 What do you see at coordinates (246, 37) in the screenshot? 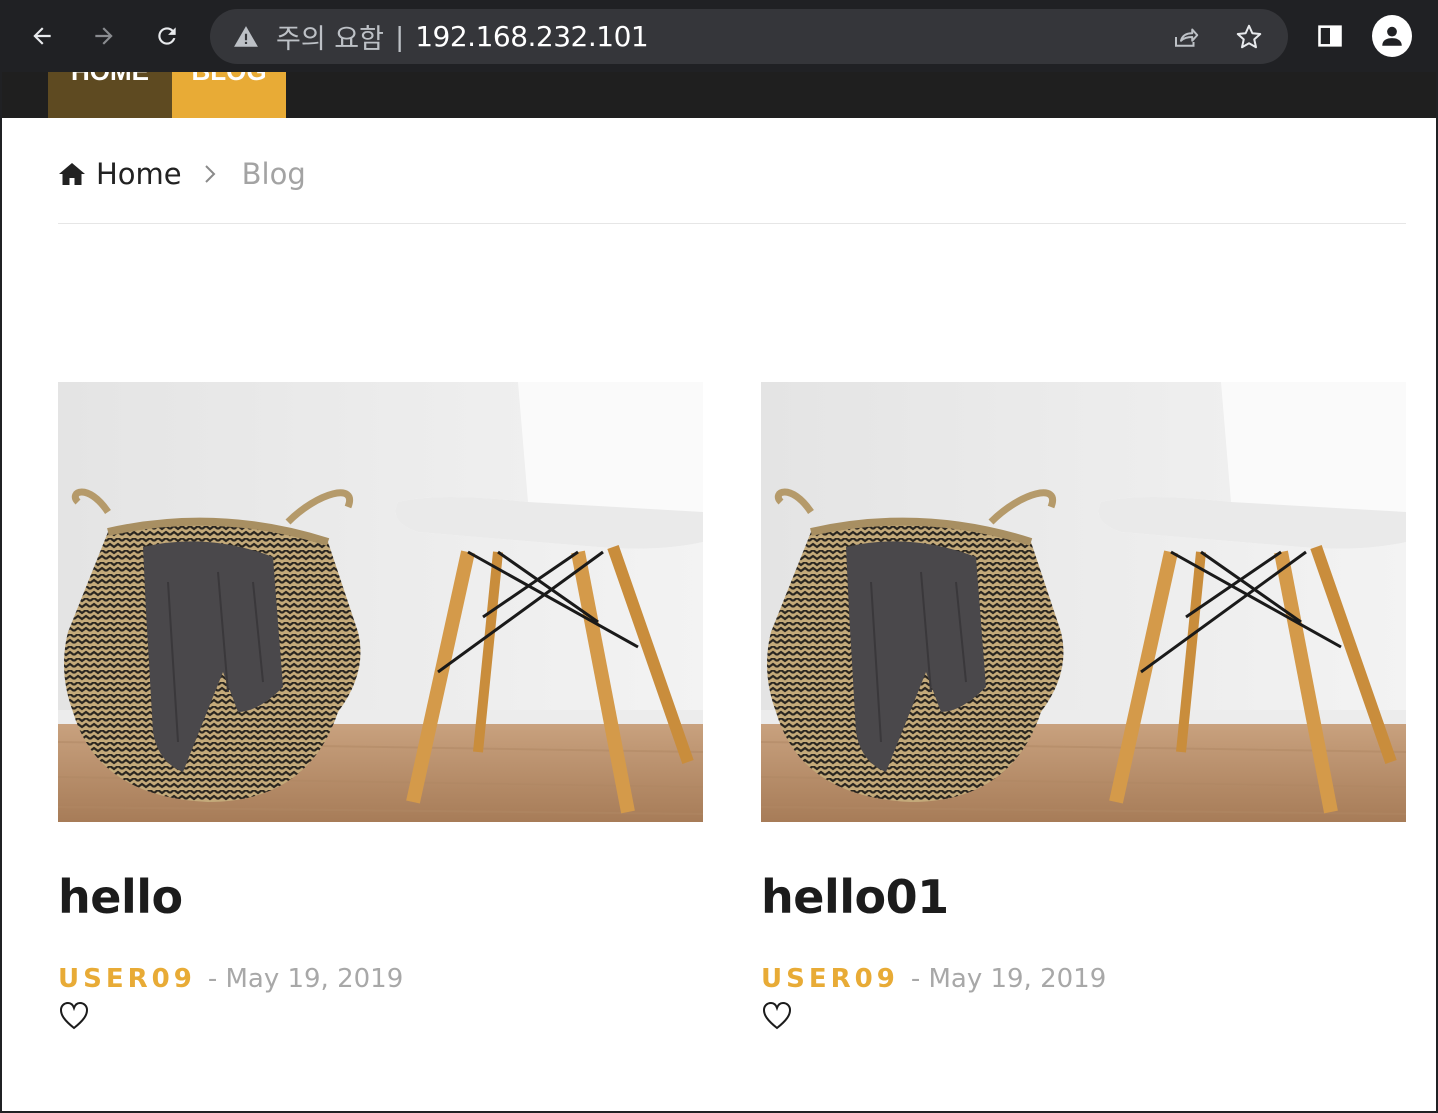
I see `warning-triangle-icon` at bounding box center [246, 37].